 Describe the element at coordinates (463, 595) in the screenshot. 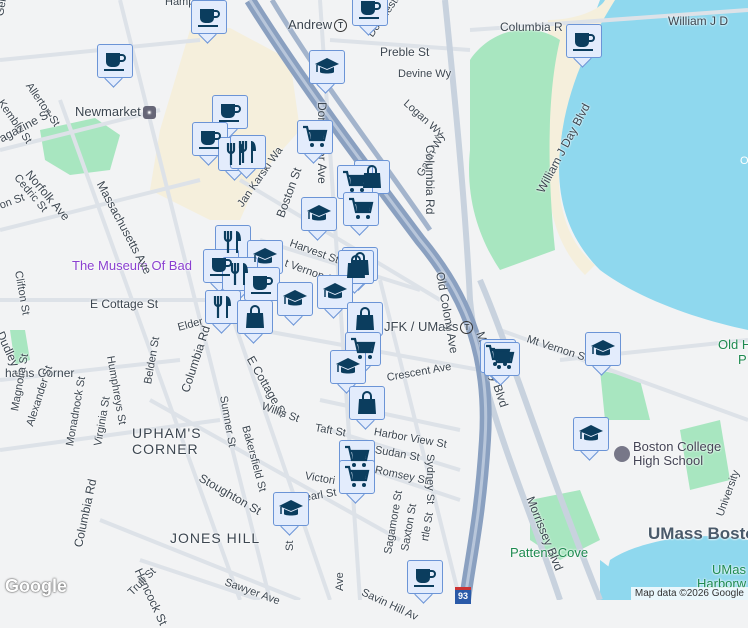

I see `interstate-shield: 93` at that location.